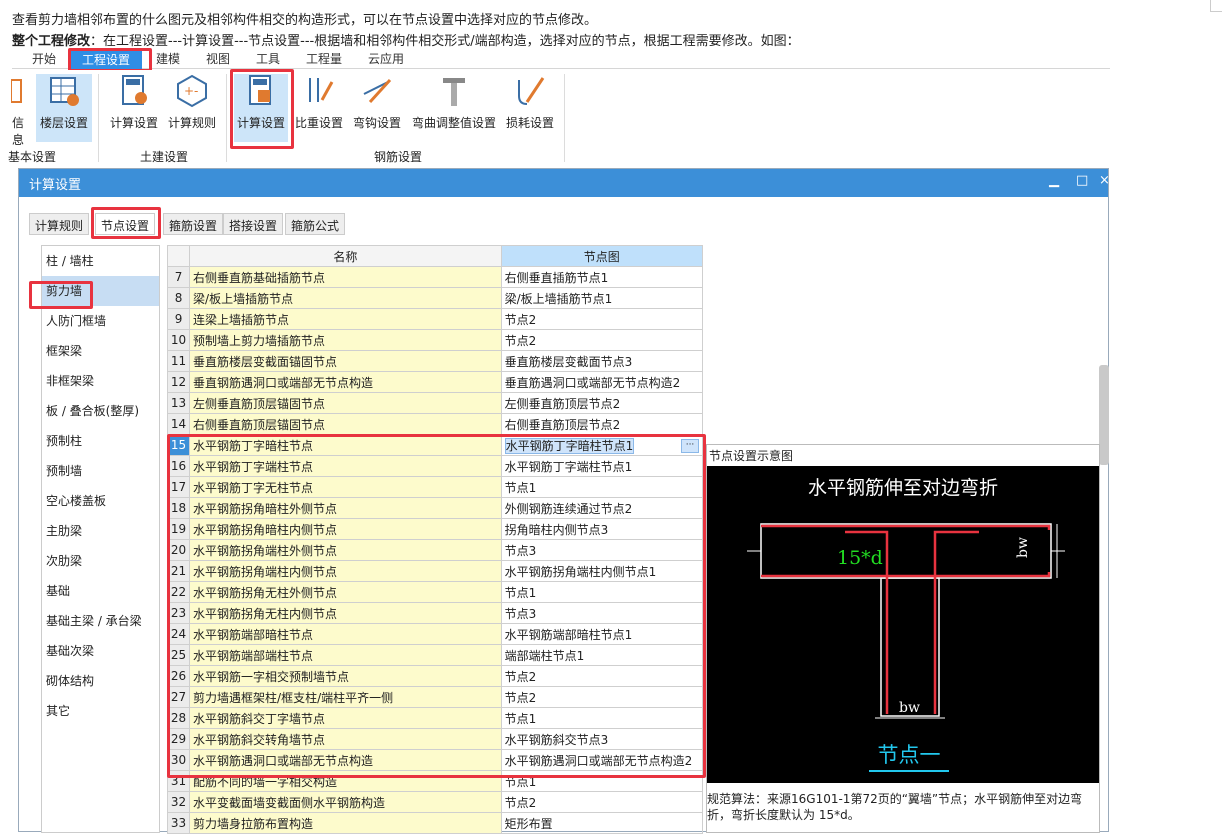 The width and height of the screenshot is (1226, 834). I want to click on node-name-cell: 右侧垂直筋基础插筋节点, so click(345, 277).